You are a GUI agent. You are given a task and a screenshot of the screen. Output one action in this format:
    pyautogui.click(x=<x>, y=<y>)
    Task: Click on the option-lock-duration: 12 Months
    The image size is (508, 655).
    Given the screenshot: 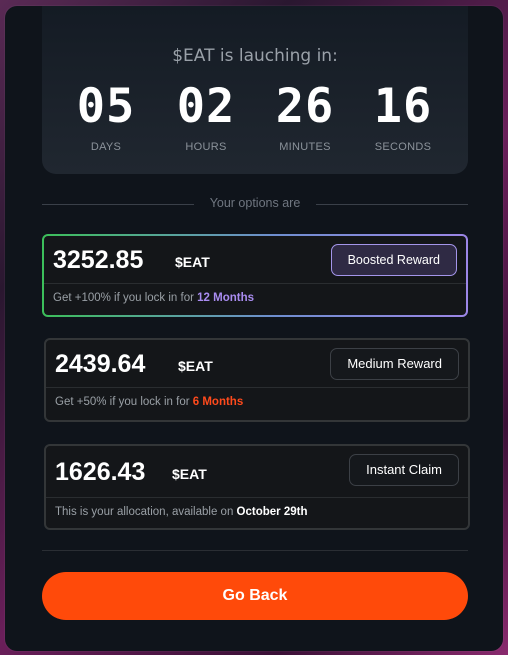 What is the action you would take?
    pyautogui.click(x=226, y=298)
    